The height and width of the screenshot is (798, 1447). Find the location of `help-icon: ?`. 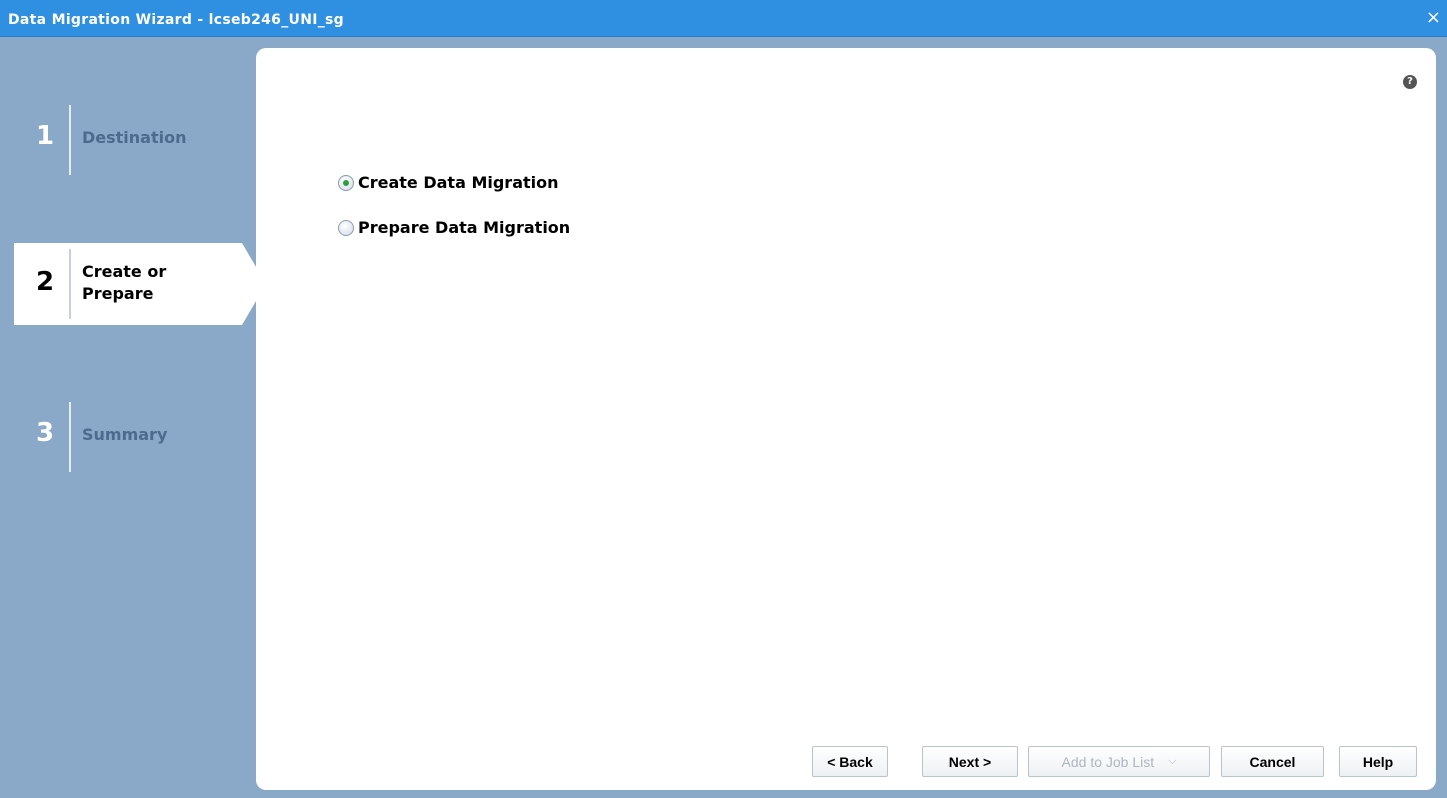

help-icon: ? is located at coordinates (1410, 82).